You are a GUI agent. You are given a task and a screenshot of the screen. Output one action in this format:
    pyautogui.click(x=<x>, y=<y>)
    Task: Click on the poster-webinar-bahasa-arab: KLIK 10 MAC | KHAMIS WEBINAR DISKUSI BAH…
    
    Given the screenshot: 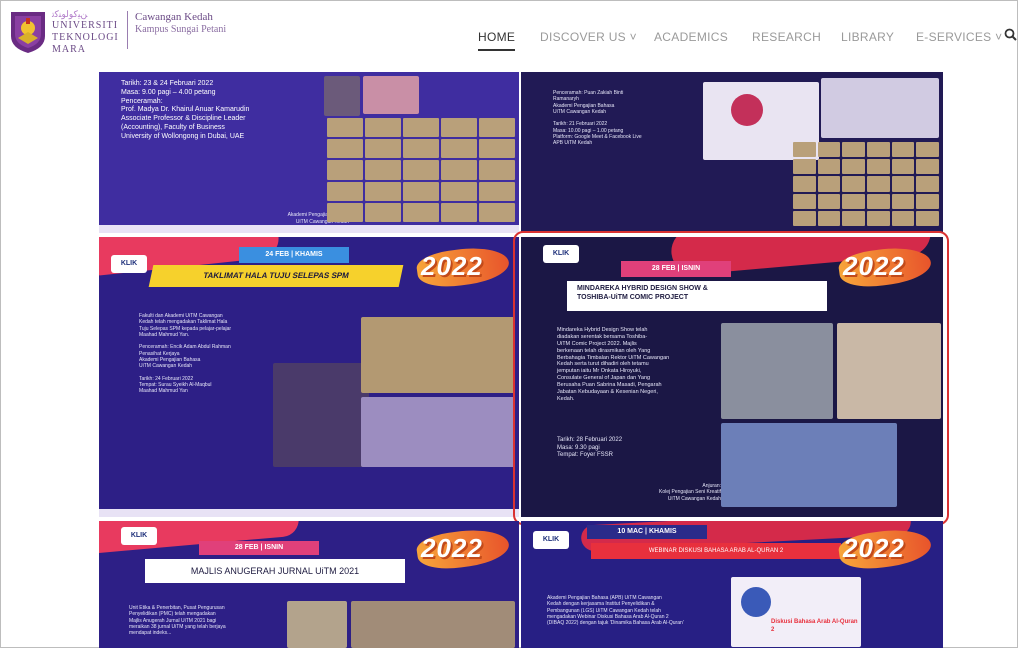 What is the action you would take?
    pyautogui.click(x=732, y=584)
    